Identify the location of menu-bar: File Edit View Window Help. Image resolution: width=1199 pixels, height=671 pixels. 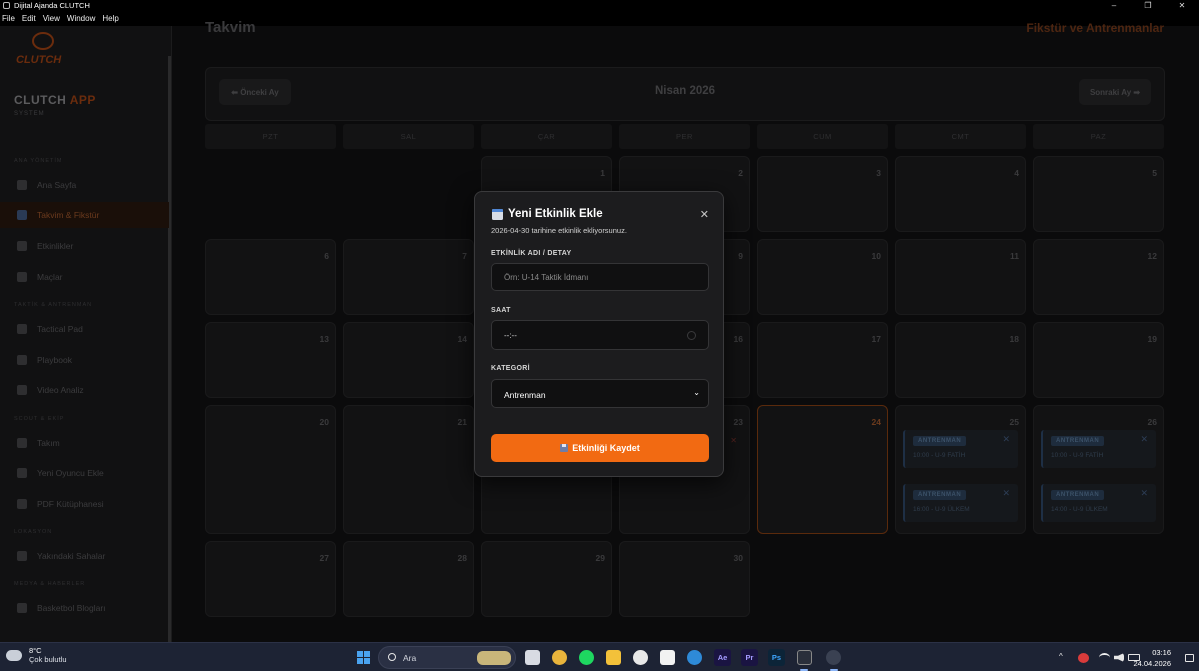
(599, 18).